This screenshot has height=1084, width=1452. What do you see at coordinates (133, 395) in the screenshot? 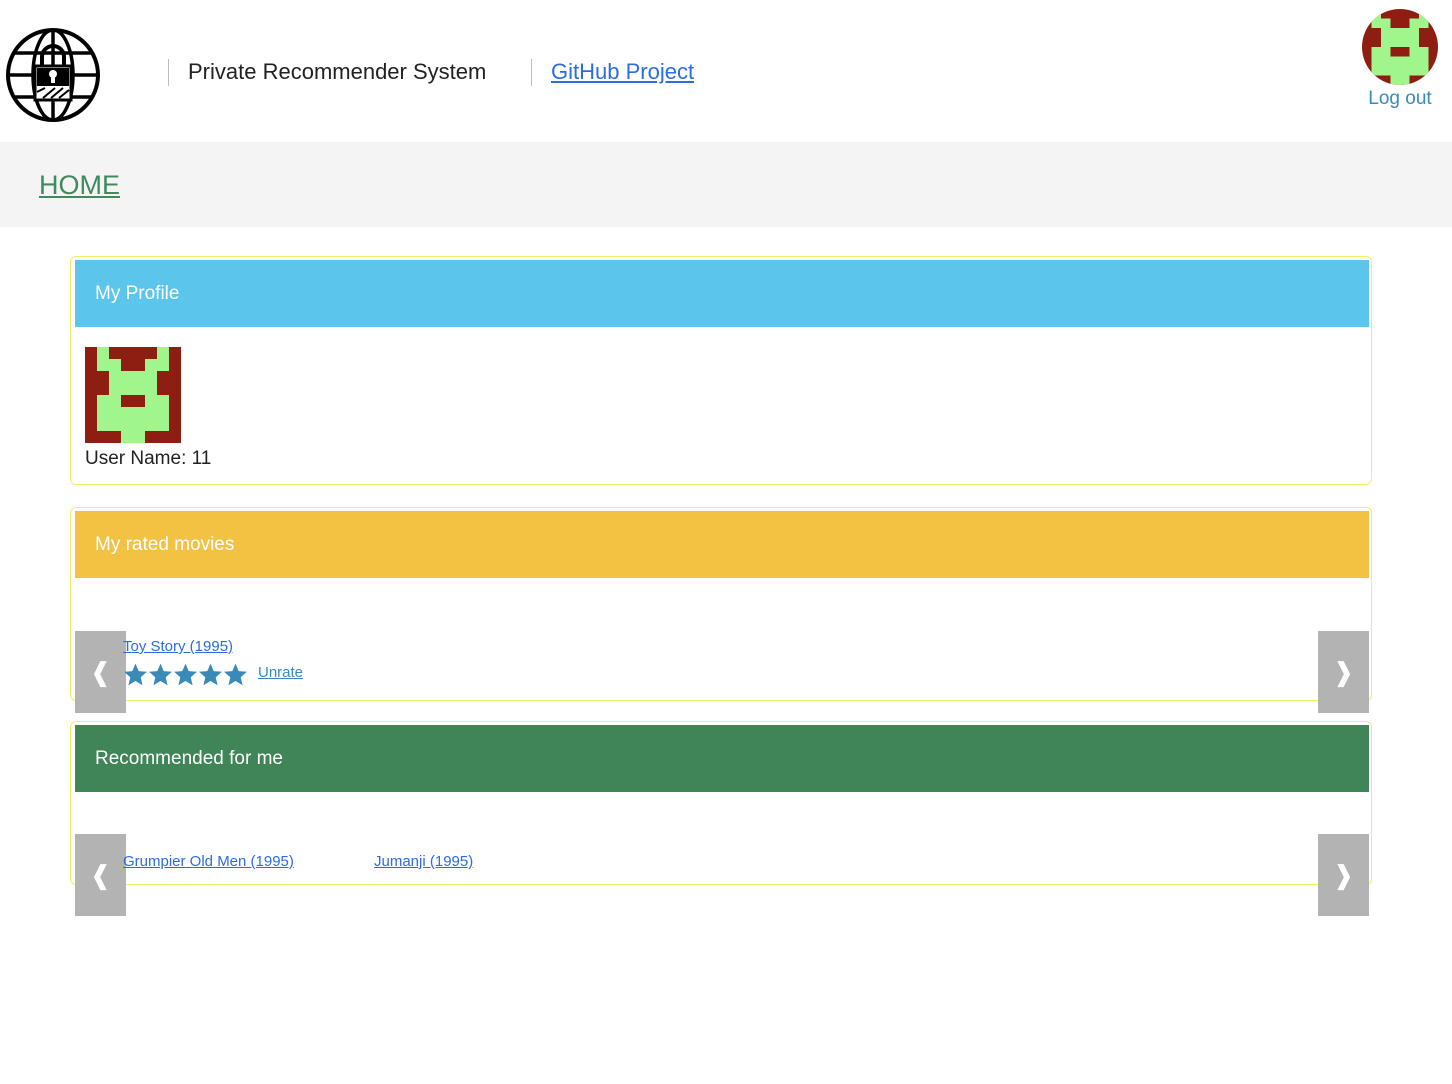
I see `profile-avatar` at bounding box center [133, 395].